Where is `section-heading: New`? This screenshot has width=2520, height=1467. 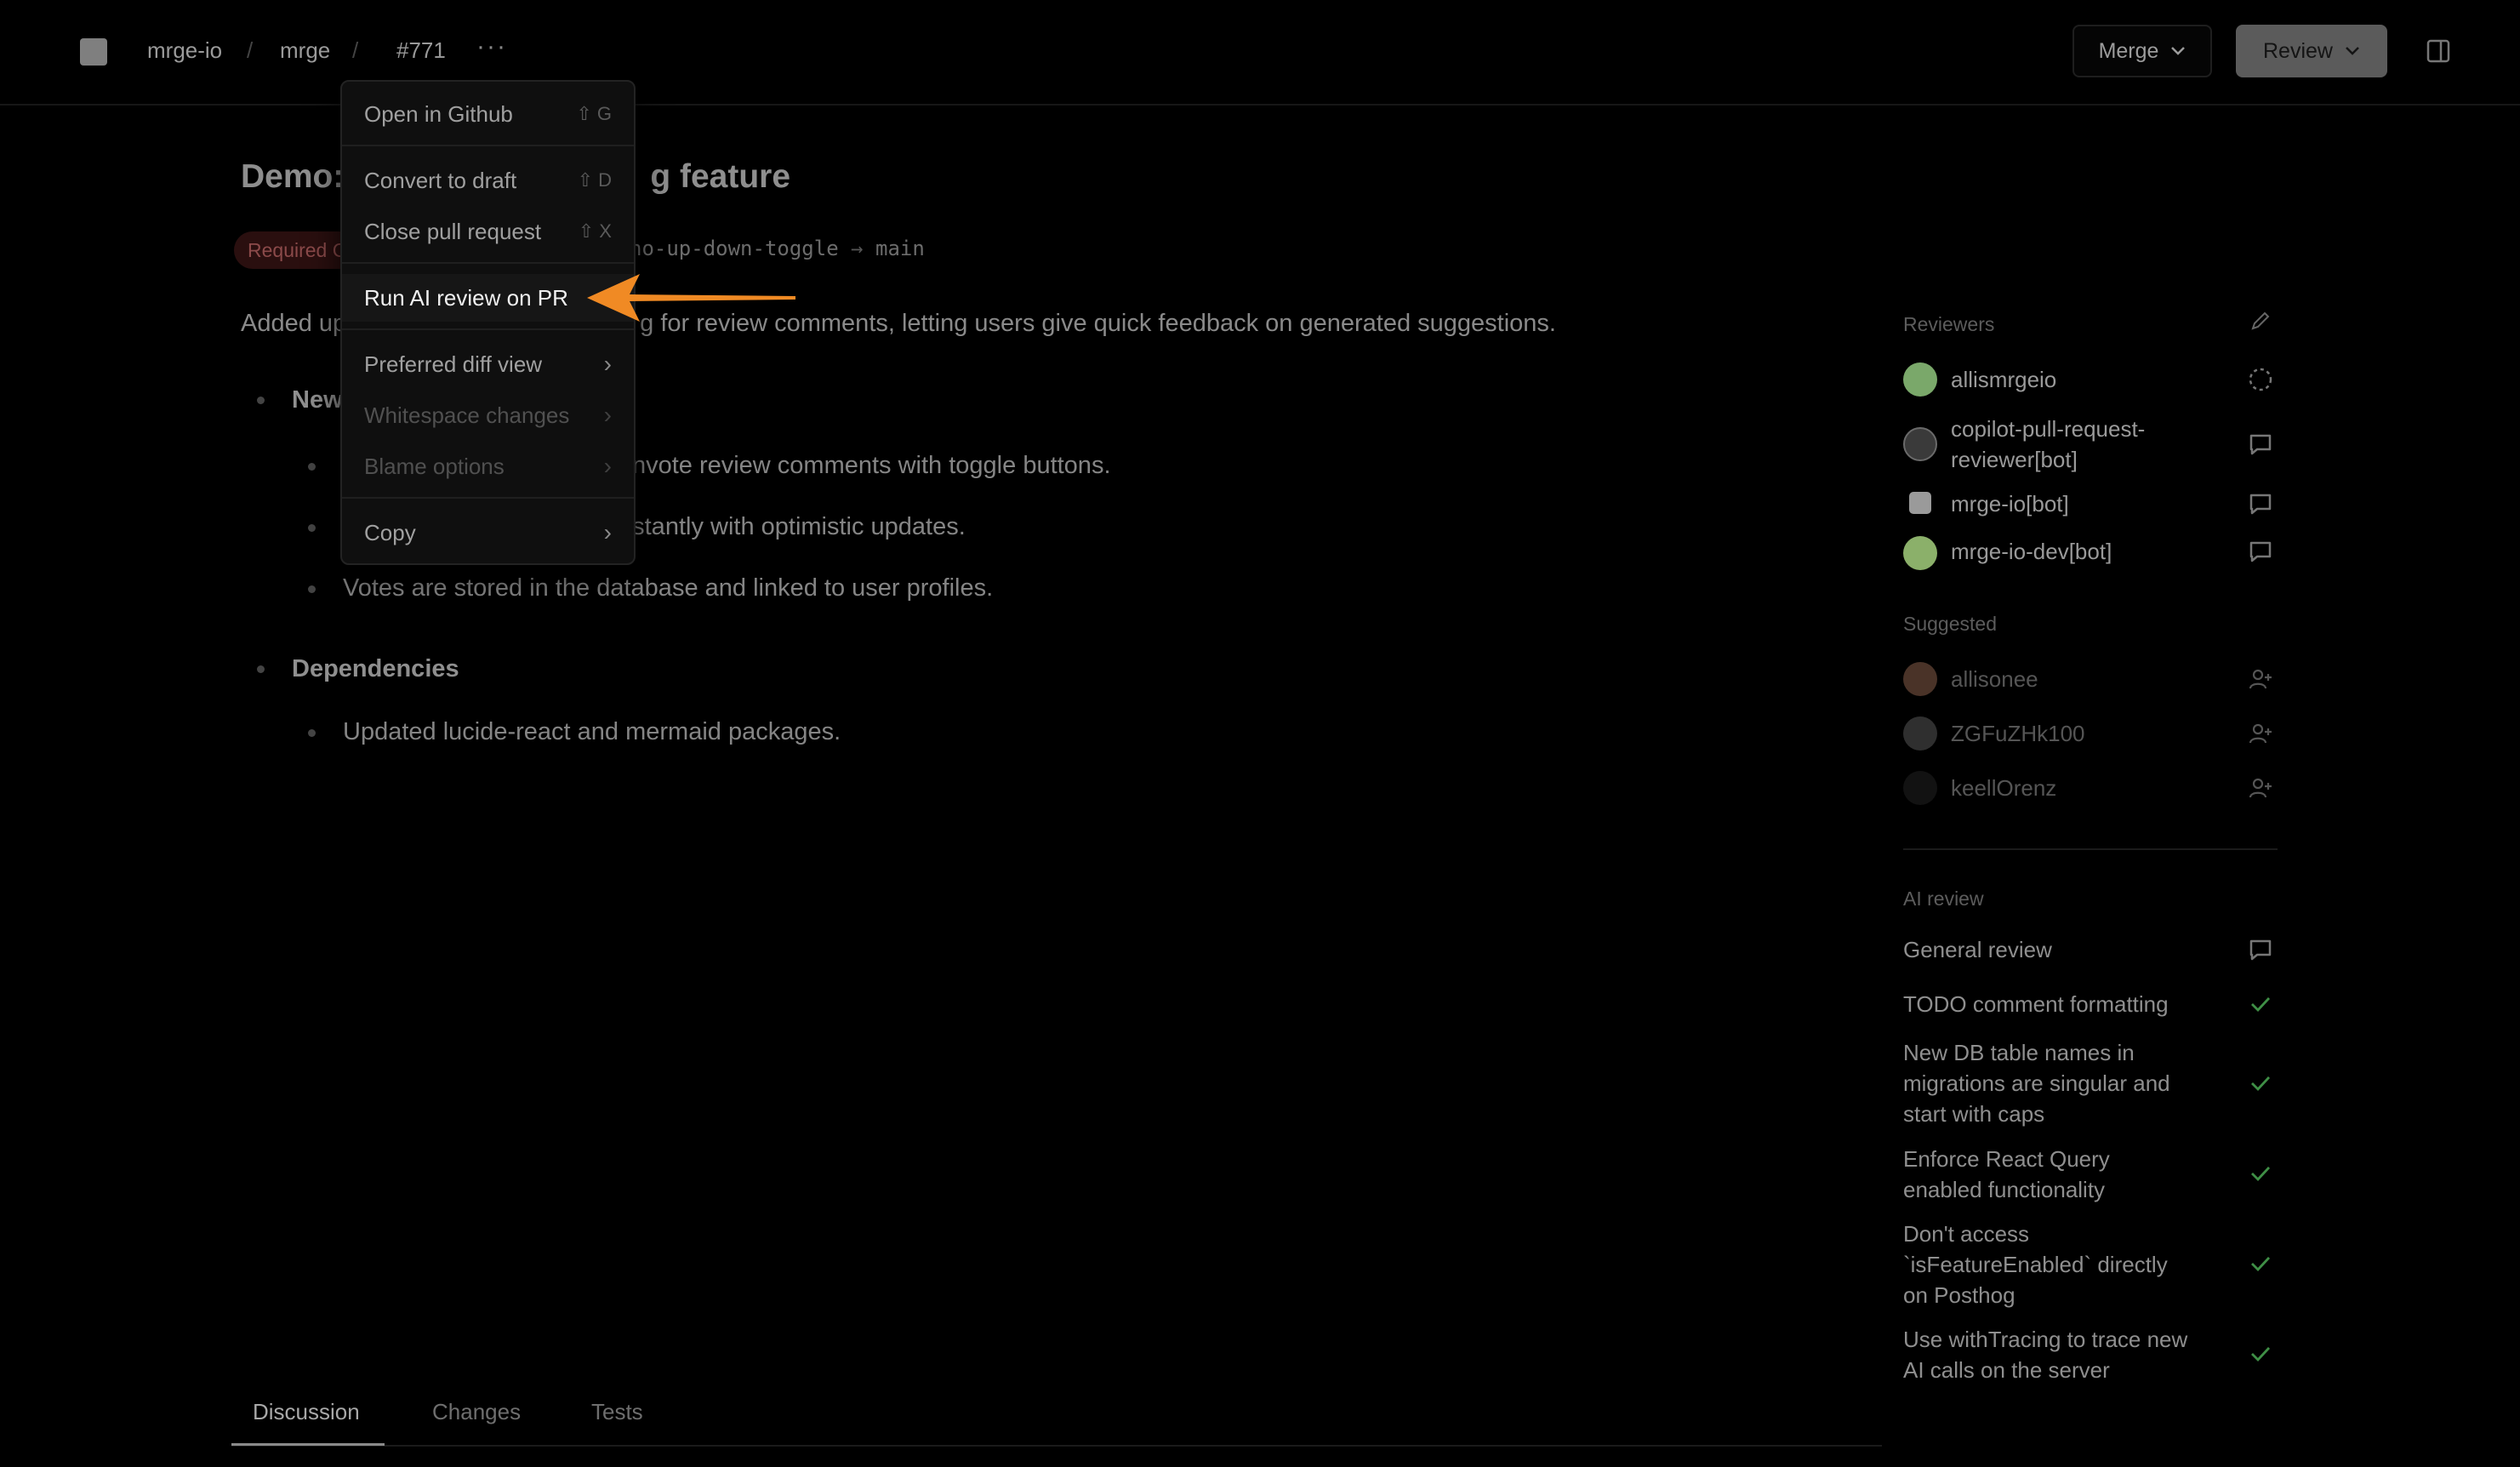 section-heading: New is located at coordinates (317, 400).